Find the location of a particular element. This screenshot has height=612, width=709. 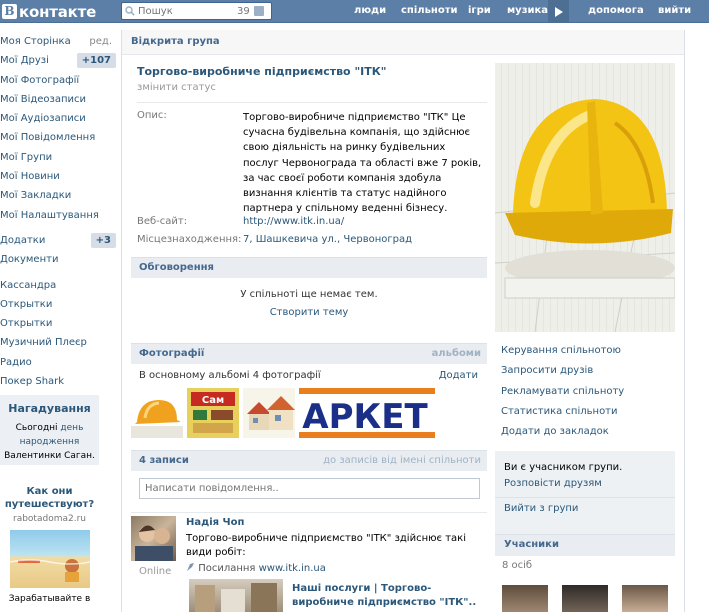

logo-letter: В is located at coordinates (9, 11).